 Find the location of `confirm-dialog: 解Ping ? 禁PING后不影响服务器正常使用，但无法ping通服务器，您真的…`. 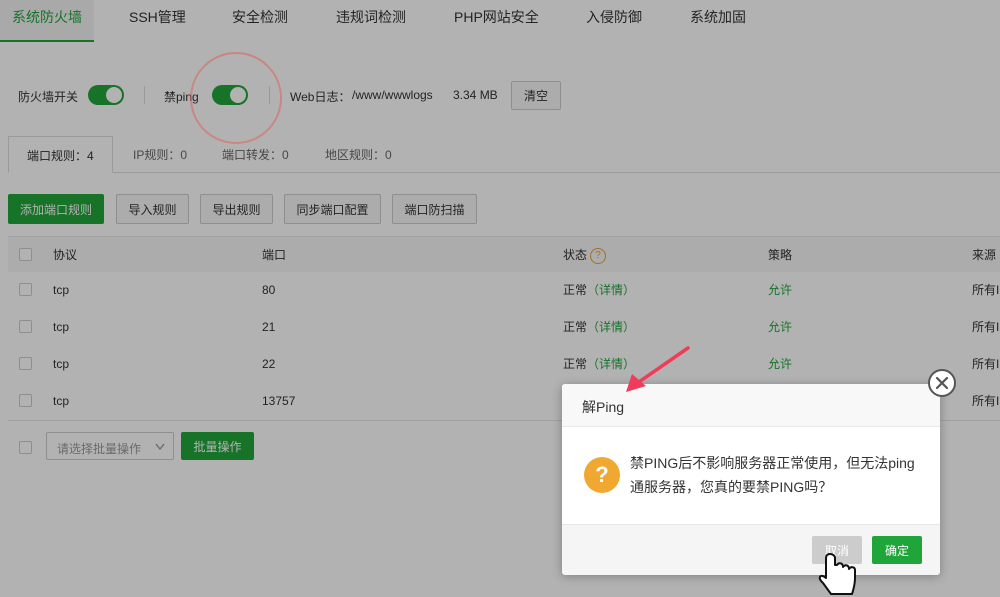

confirm-dialog: 解Ping ? 禁PING后不影响服务器正常使用，但无法ping通服务器，您真的… is located at coordinates (751, 479).